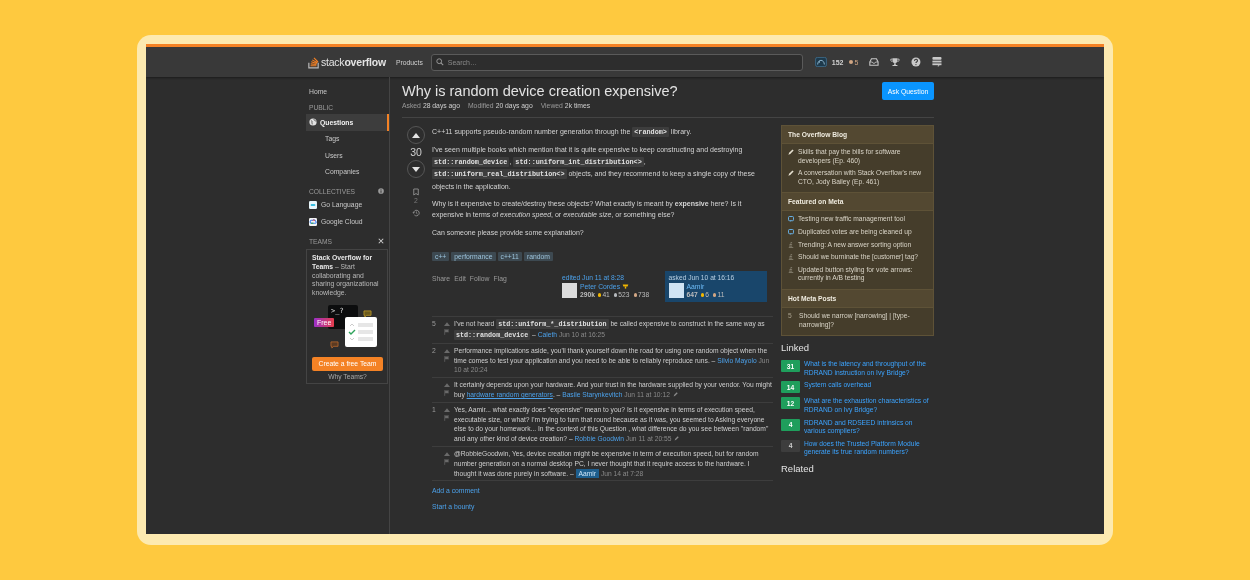 This screenshot has height=580, width=1250. I want to click on avatar-icon, so click(820, 62).